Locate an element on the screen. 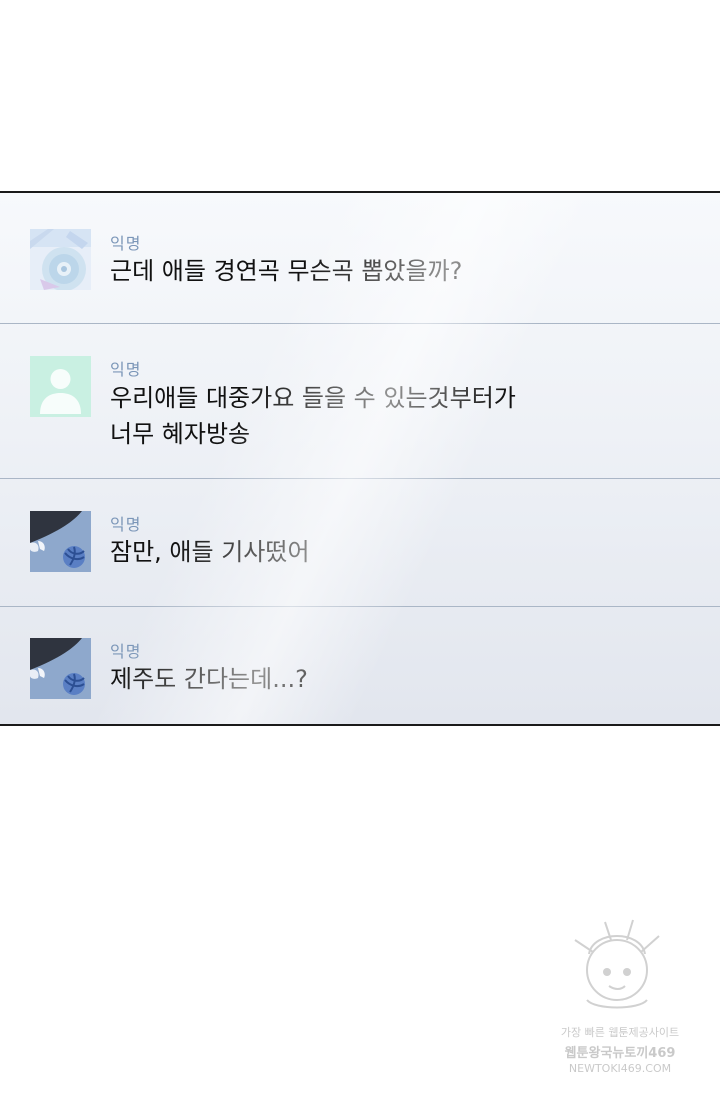 The image size is (720, 1100). comment-item: 익명 잠만, 애들 기사떴어 is located at coordinates (360, 543).